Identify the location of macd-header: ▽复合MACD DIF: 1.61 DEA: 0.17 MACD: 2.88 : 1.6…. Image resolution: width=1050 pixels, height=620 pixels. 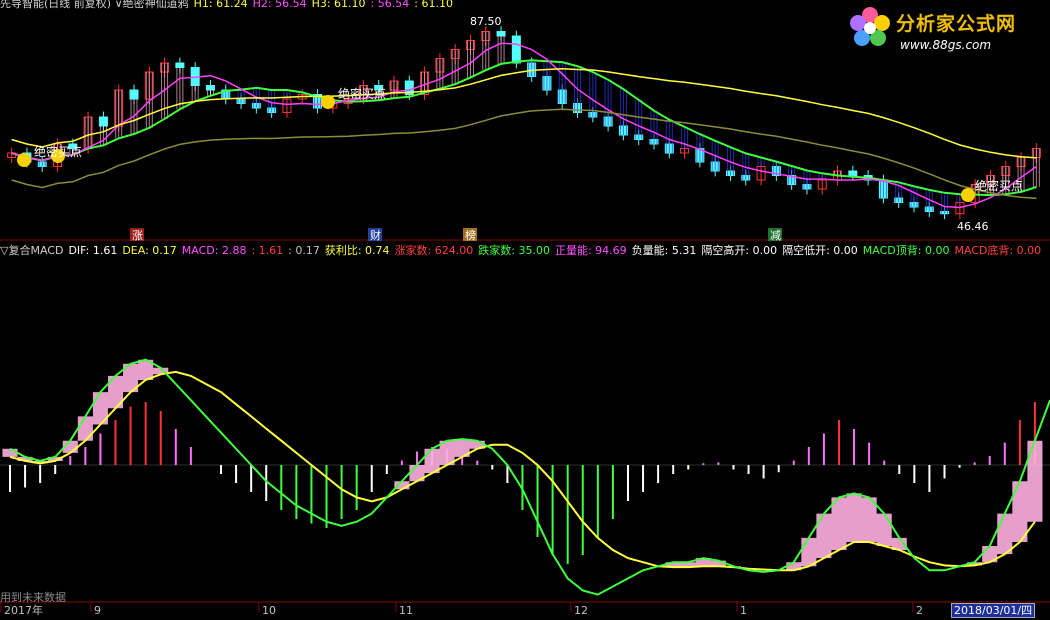
(523, 250).